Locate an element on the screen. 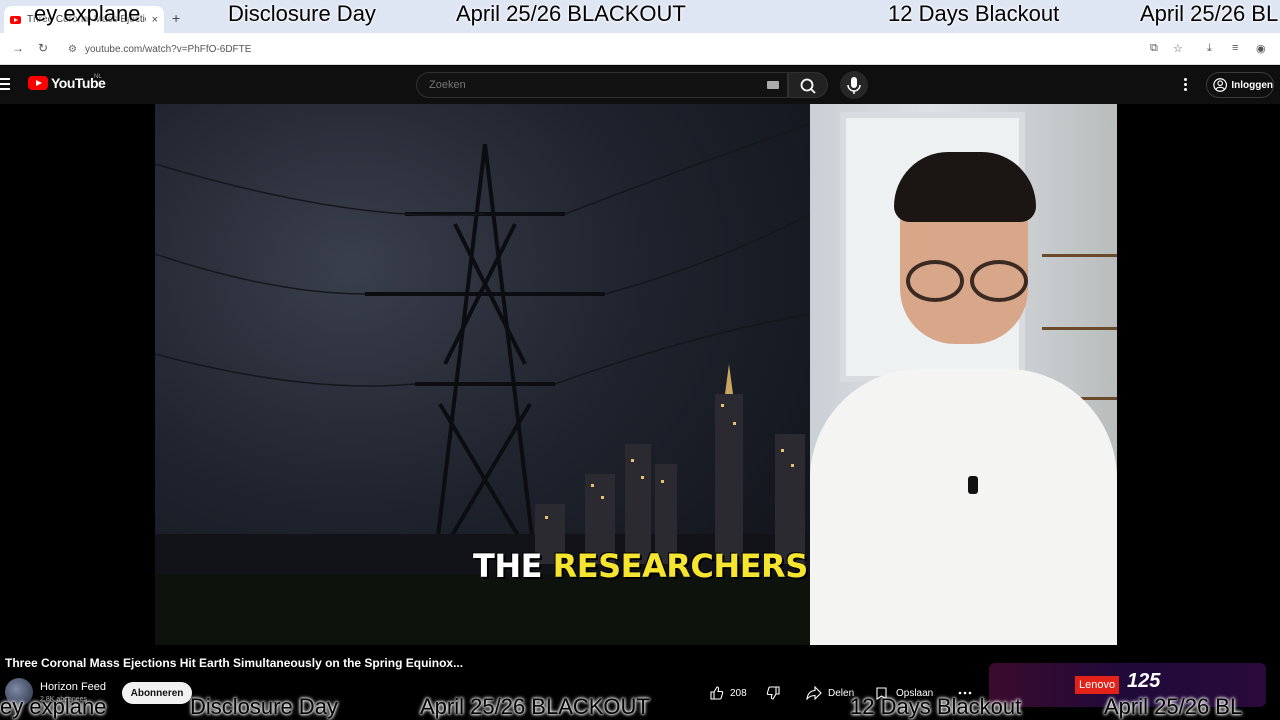 The width and height of the screenshot is (1280, 720). ticker-bottom-2: Disclosure Day is located at coordinates (264, 706).